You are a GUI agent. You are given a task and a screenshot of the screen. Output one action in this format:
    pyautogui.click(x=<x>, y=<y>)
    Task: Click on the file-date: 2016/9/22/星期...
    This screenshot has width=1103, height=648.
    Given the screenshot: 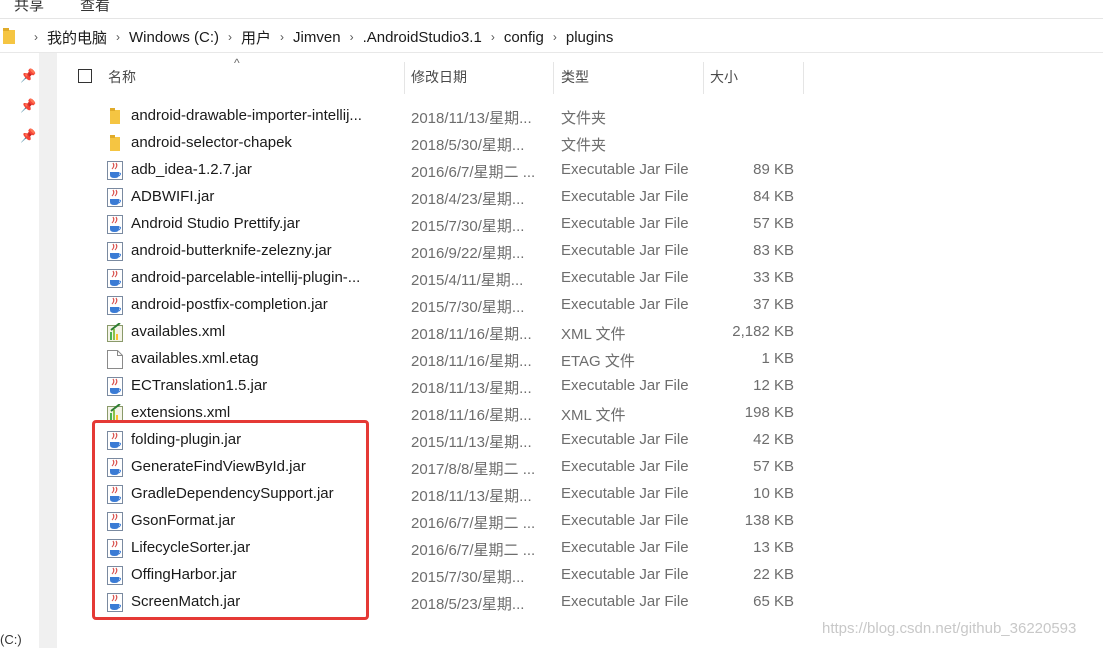 What is the action you would take?
    pyautogui.click(x=468, y=253)
    